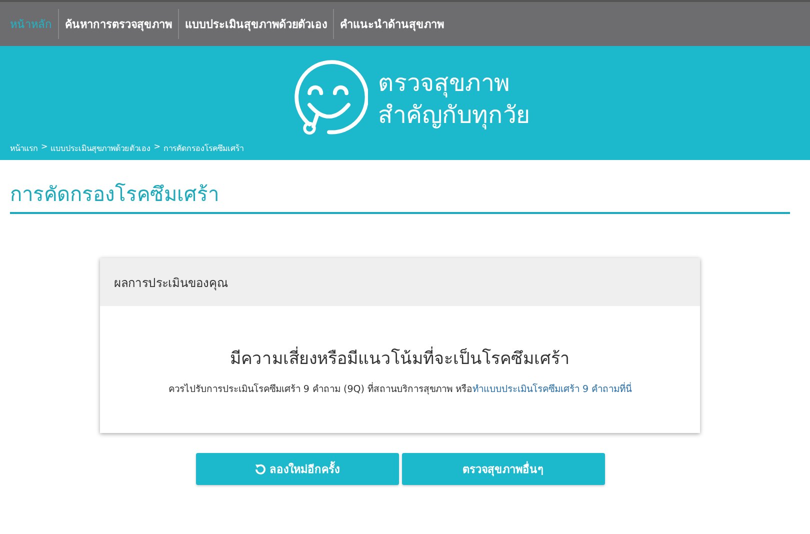 This screenshot has height=534, width=810. I want to click on nav-link: คำแนะนำด้านสุขภาพ, so click(392, 24).